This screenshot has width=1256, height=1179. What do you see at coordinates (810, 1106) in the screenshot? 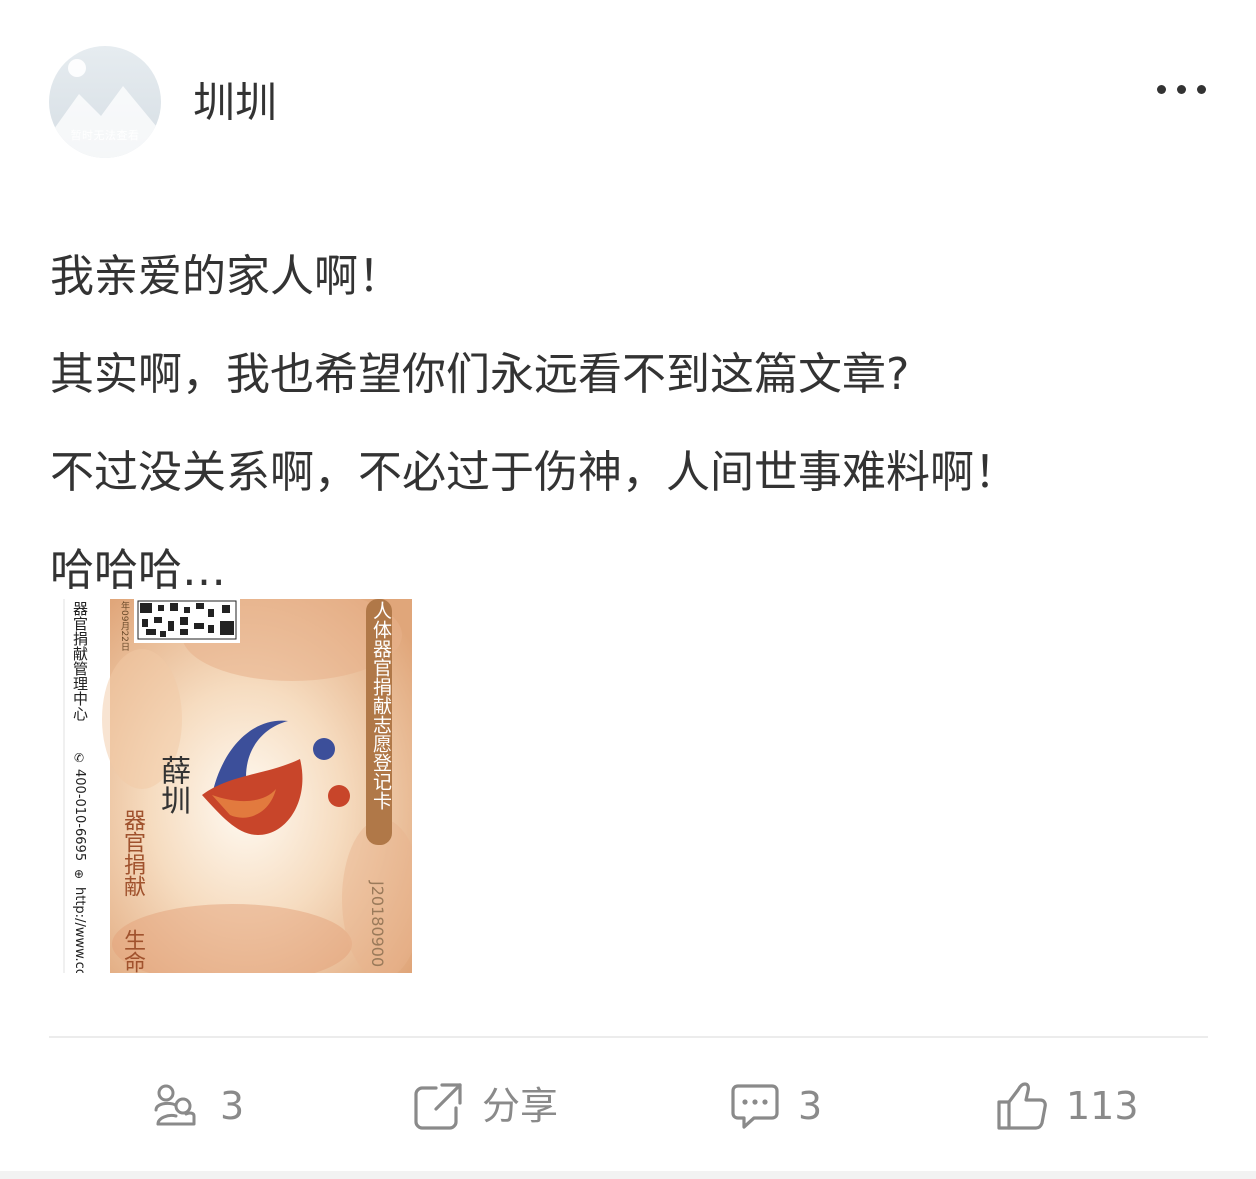
I see `comment-count: 3` at bounding box center [810, 1106].